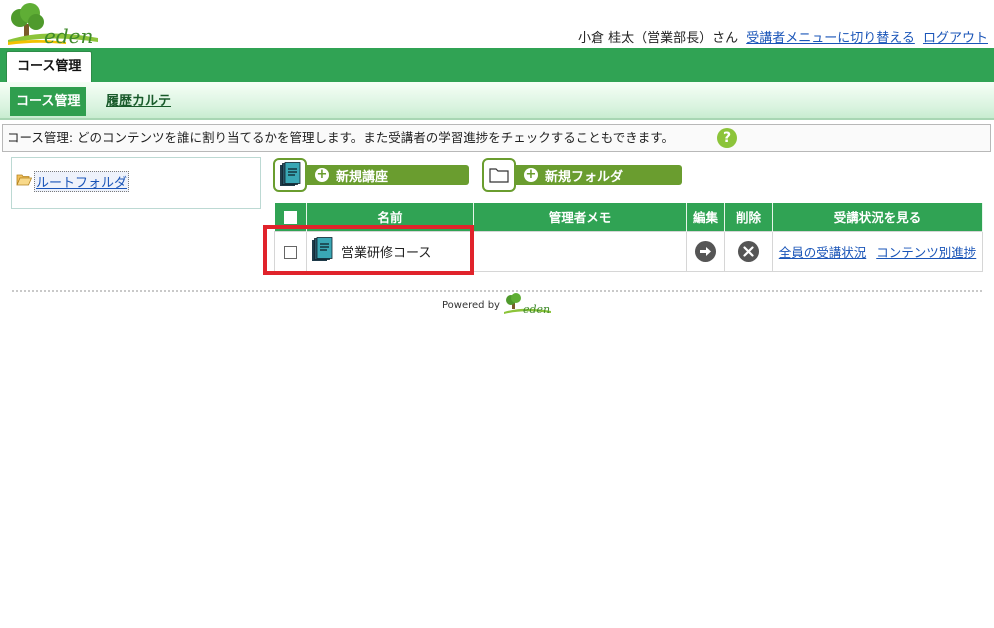 Image resolution: width=994 pixels, height=628 pixels. I want to click on subtab-history-karte: 履歴カルテ, so click(138, 101).